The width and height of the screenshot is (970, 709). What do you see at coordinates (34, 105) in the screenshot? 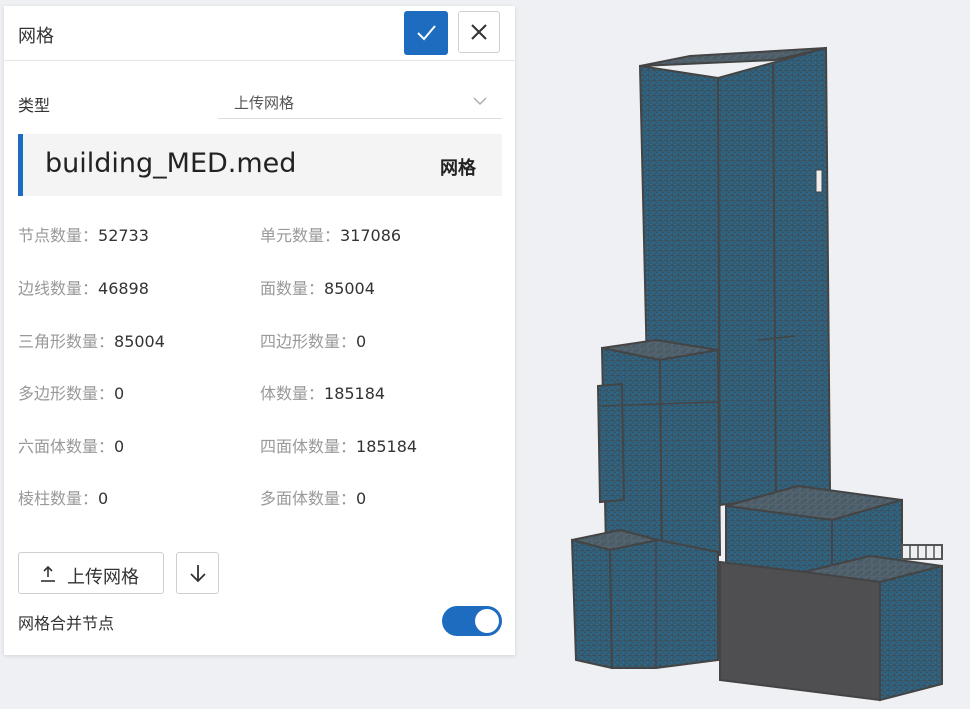
I see `type-label: 类型` at bounding box center [34, 105].